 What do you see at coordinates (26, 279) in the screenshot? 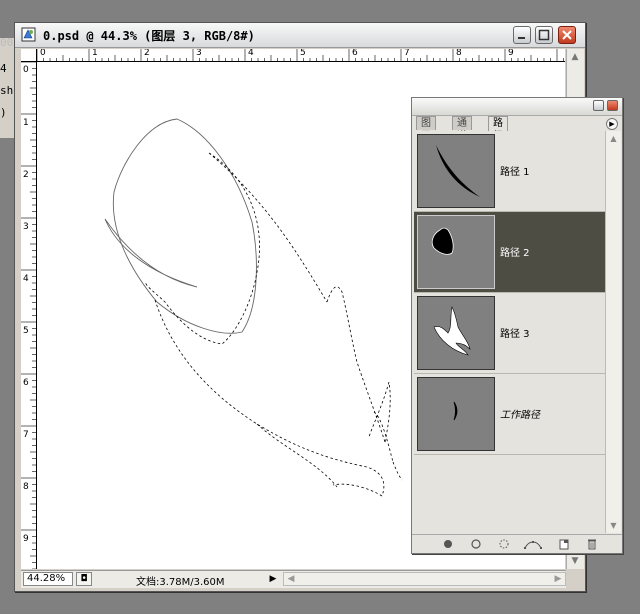
I see `ruler-v-label: 4` at bounding box center [26, 279].